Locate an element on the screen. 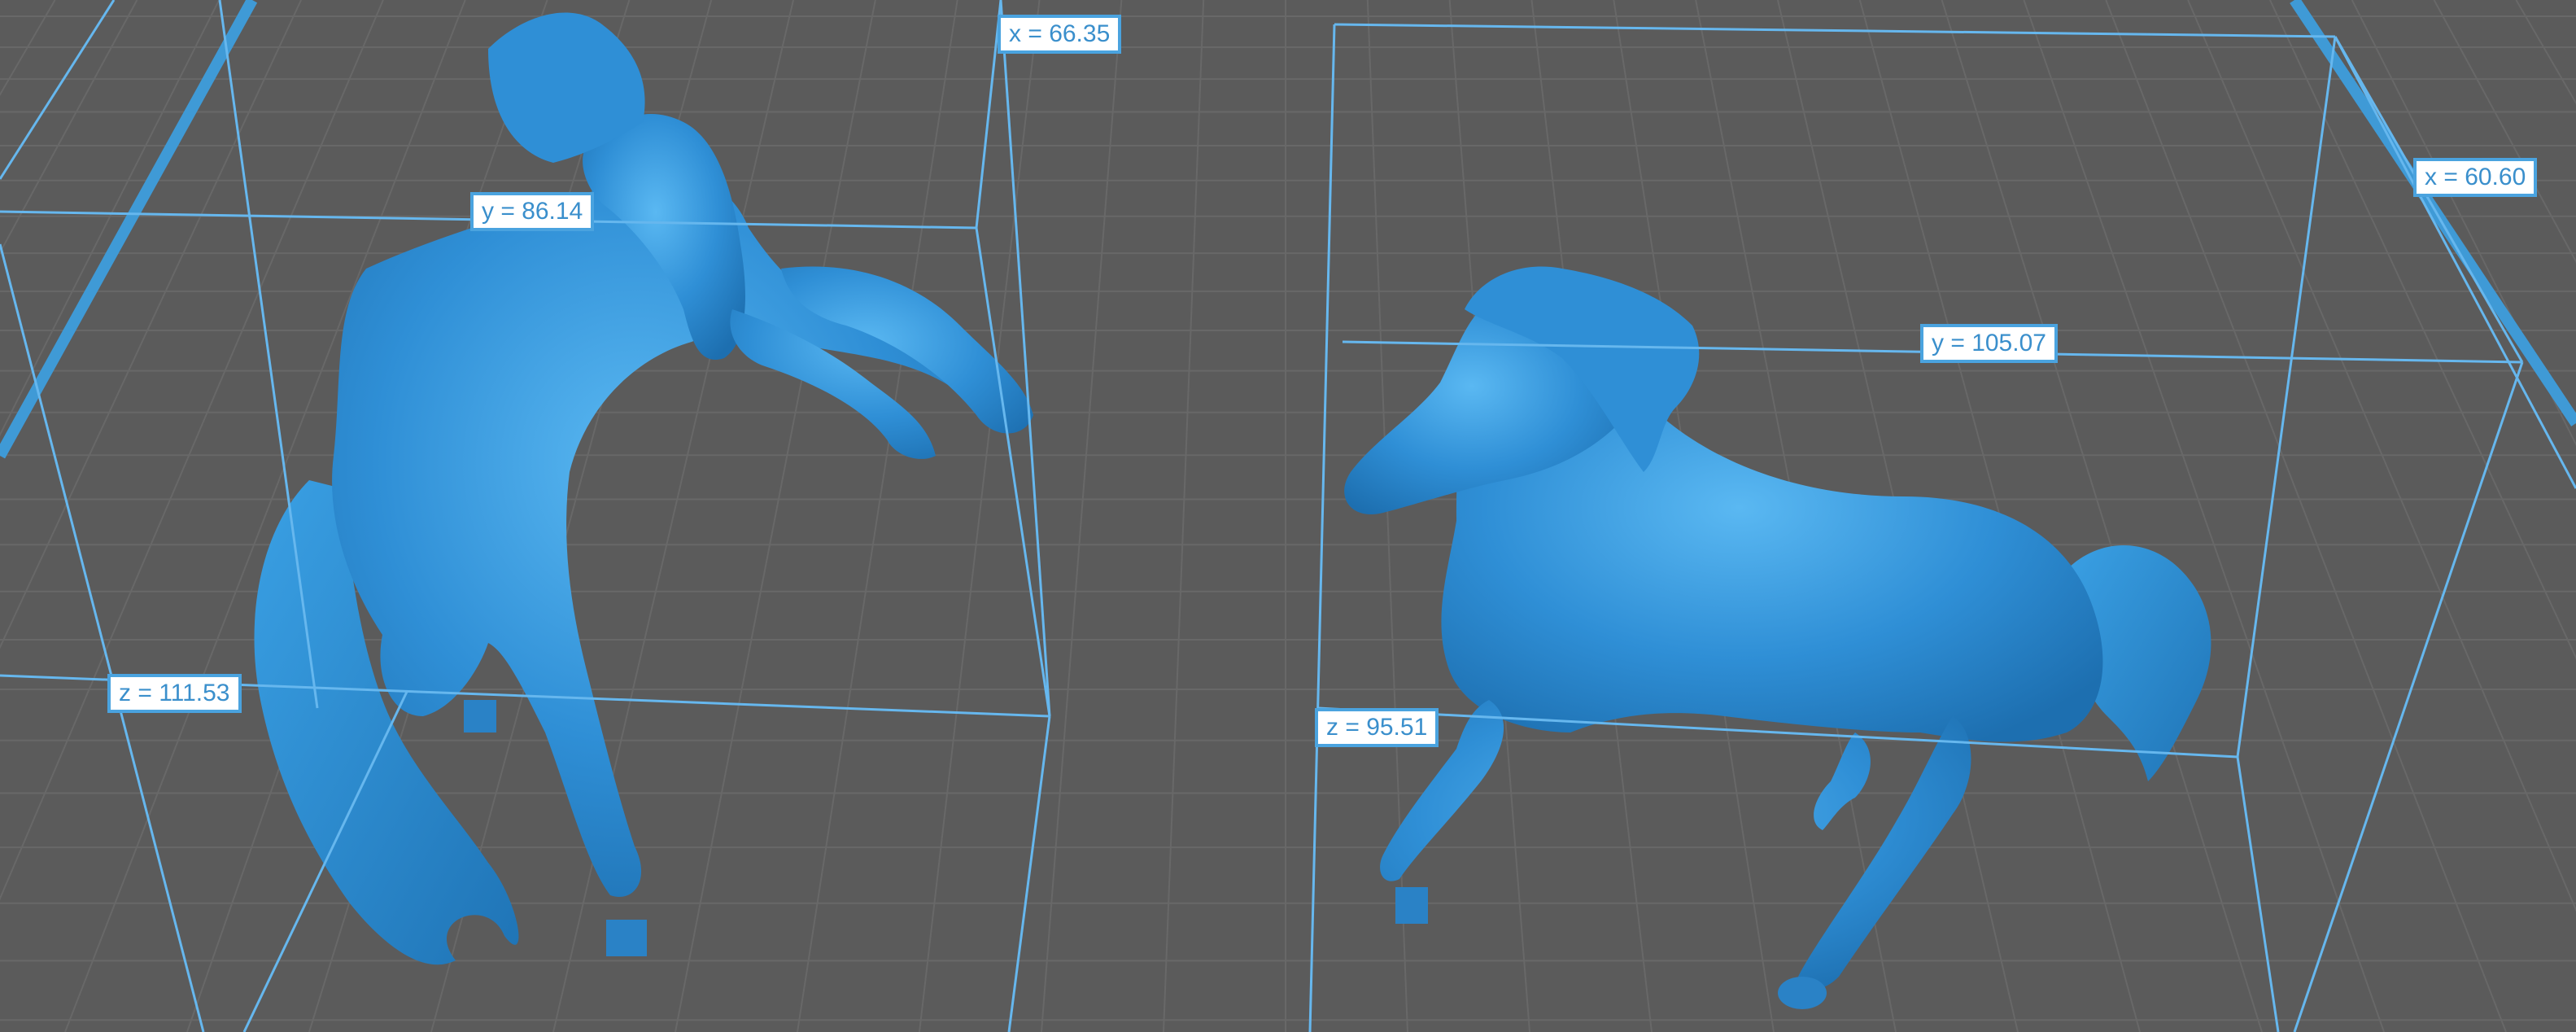 The height and width of the screenshot is (1032, 2576). walking-horse-y-dimension-label: y = 105.07 is located at coordinates (1989, 343).